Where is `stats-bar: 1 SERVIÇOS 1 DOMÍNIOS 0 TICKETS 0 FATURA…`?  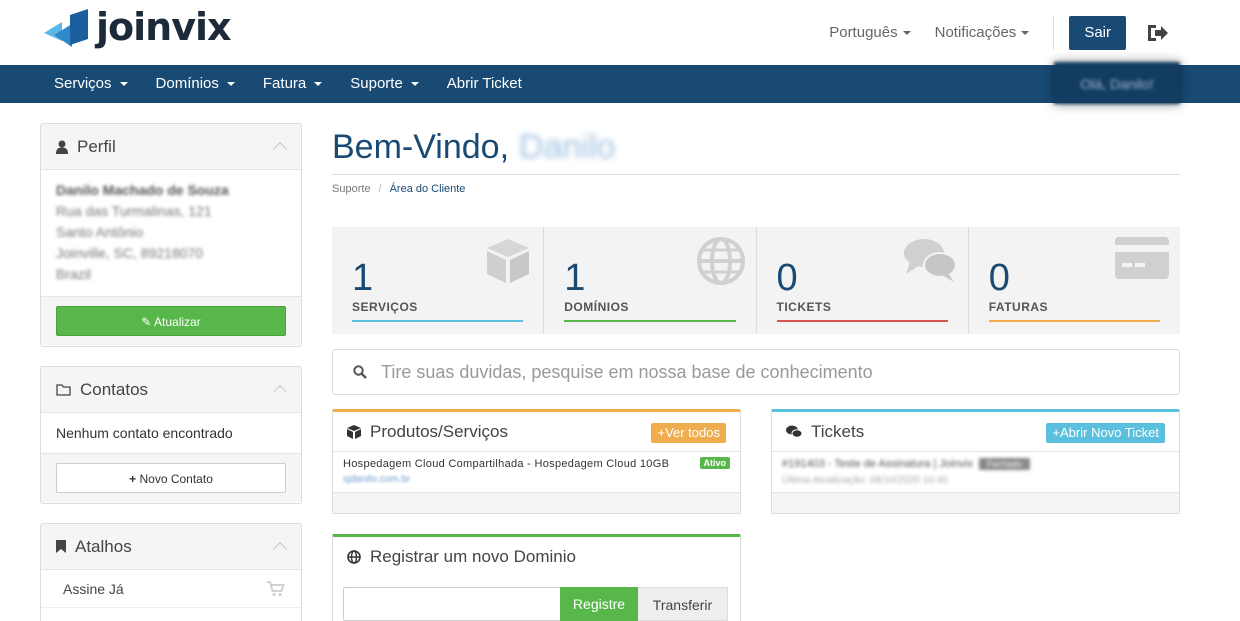 stats-bar: 1 SERVIÇOS 1 DOMÍNIOS 0 TICKETS 0 FATURA… is located at coordinates (756, 280).